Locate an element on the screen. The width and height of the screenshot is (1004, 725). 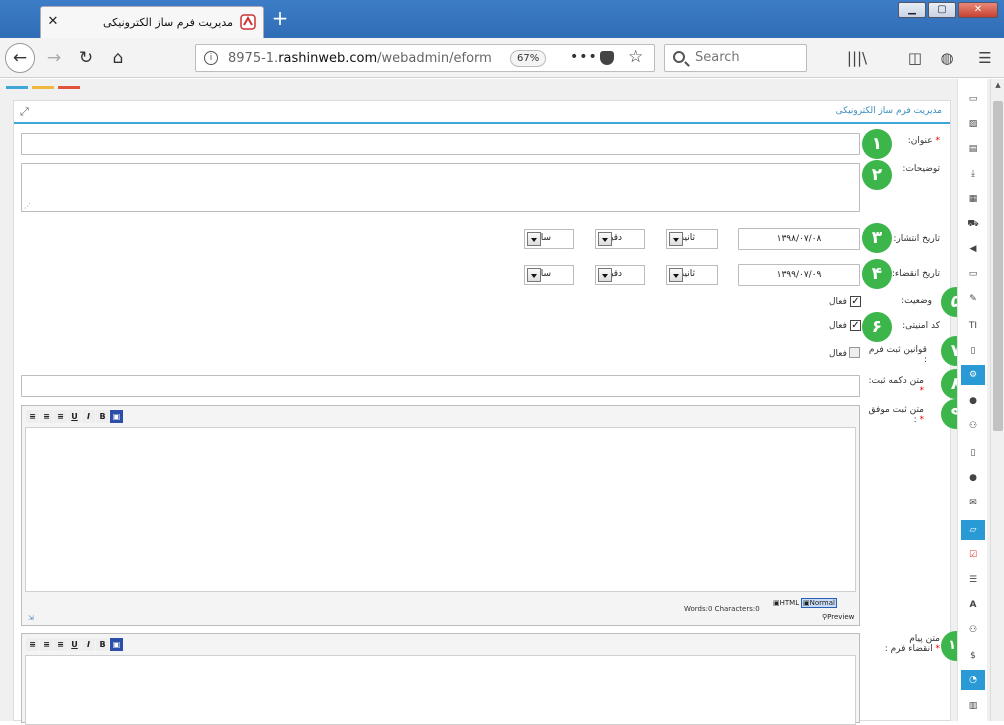
expire-minute-select: دقیقه is located at coordinates (620, 275).